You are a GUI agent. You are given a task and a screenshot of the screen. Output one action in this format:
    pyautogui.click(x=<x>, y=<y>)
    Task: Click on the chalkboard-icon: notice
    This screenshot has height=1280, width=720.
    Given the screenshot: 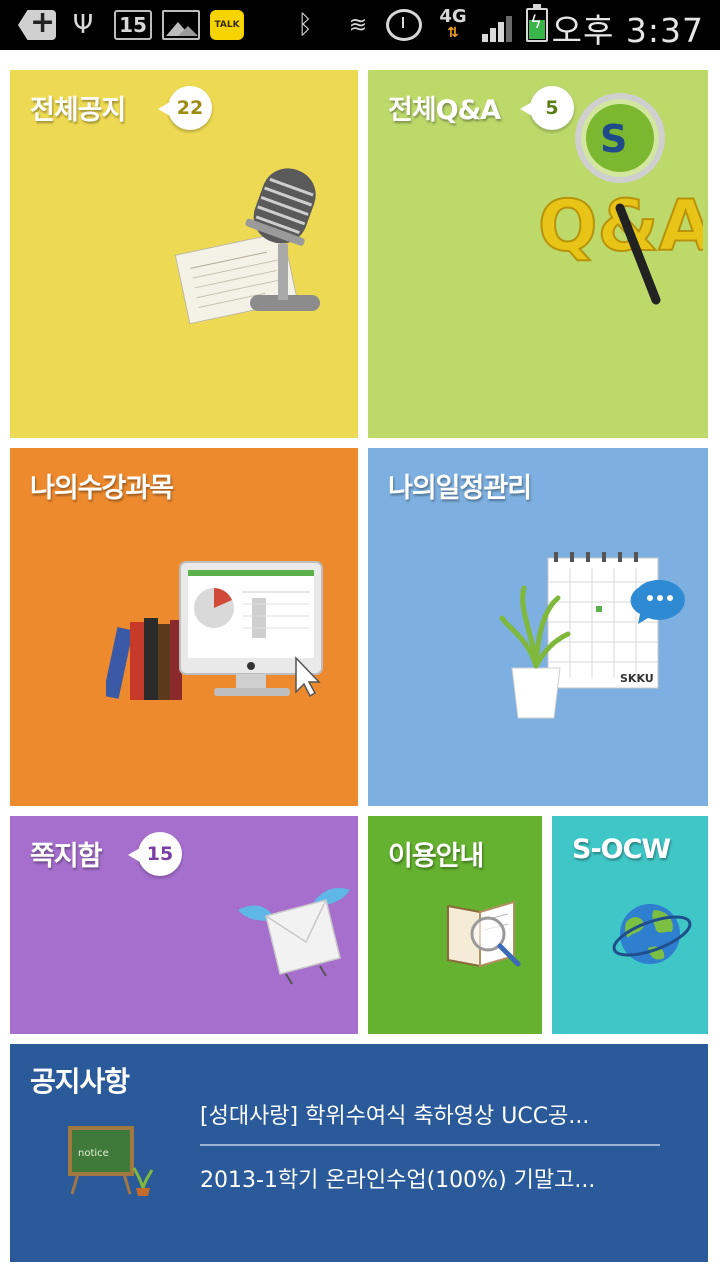 What is the action you would take?
    pyautogui.click(x=111, y=1161)
    